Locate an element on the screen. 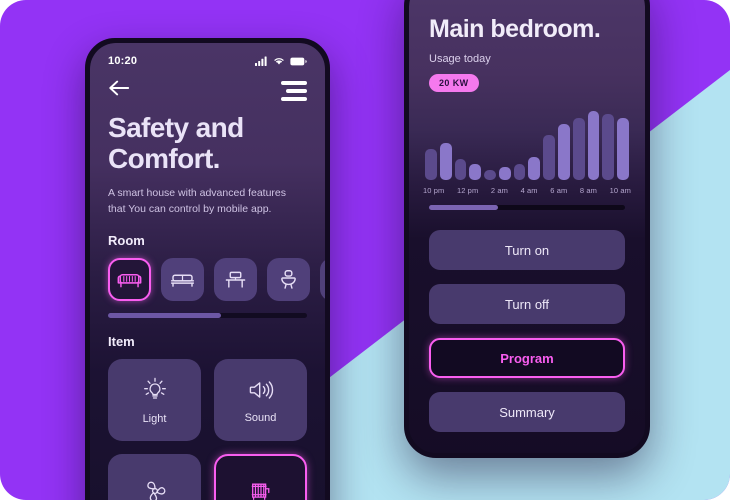 This screenshot has width=730, height=500. lightbulb-icon is located at coordinates (154, 388).